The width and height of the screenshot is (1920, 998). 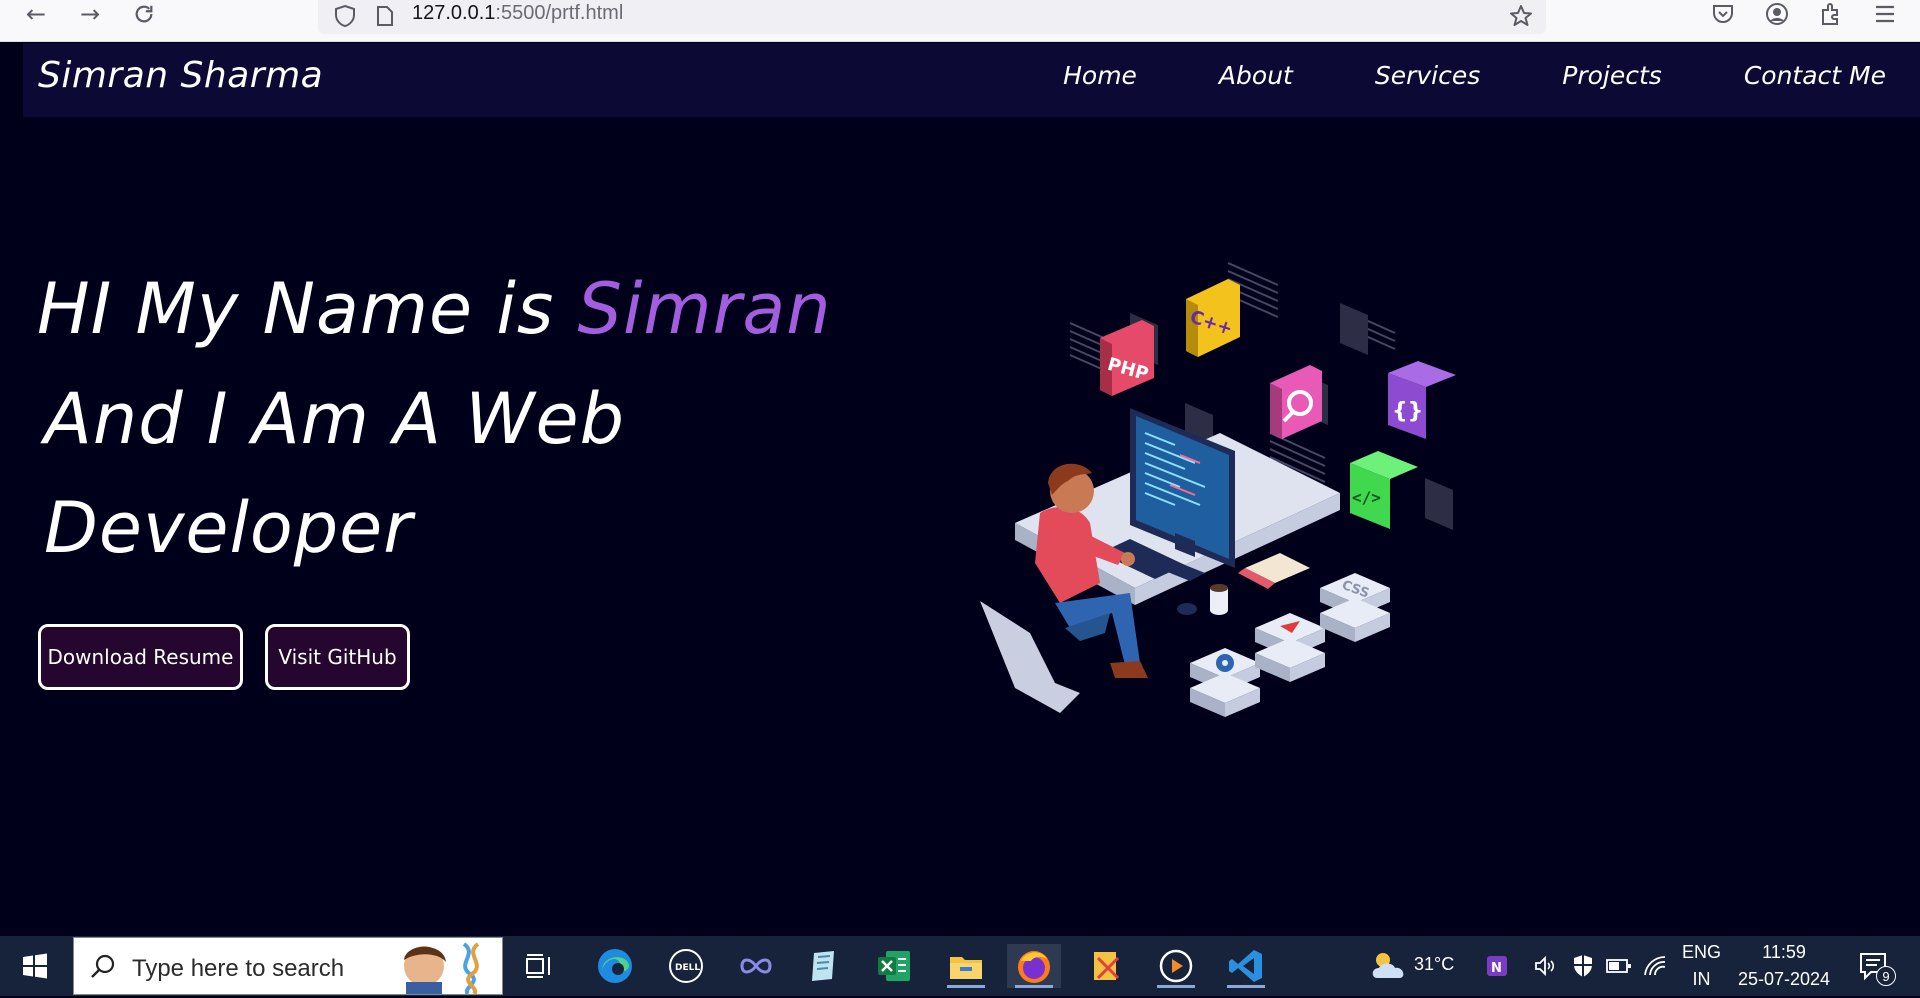 I want to click on nav-link-services: Services, so click(x=1427, y=75).